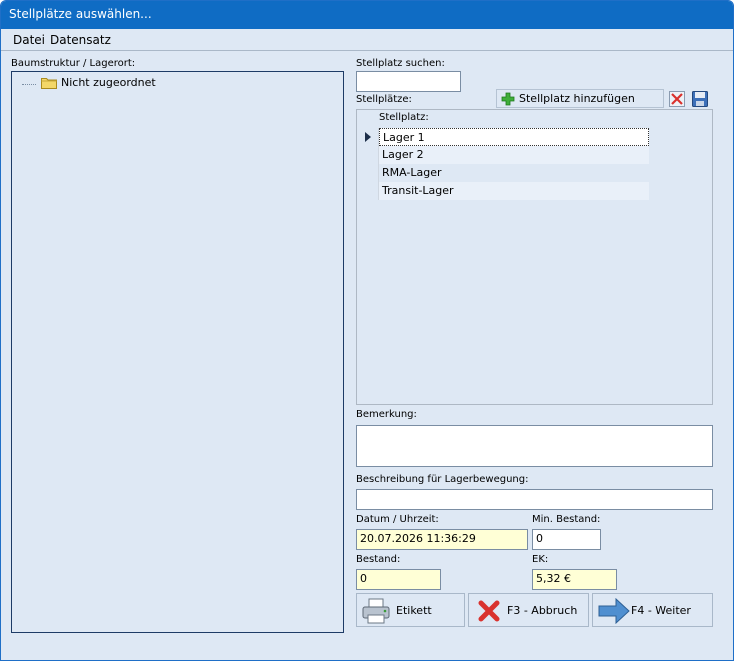 The height and width of the screenshot is (661, 734). What do you see at coordinates (367, 40) in the screenshot?
I see `menu-bar: Datei Datensatz` at bounding box center [367, 40].